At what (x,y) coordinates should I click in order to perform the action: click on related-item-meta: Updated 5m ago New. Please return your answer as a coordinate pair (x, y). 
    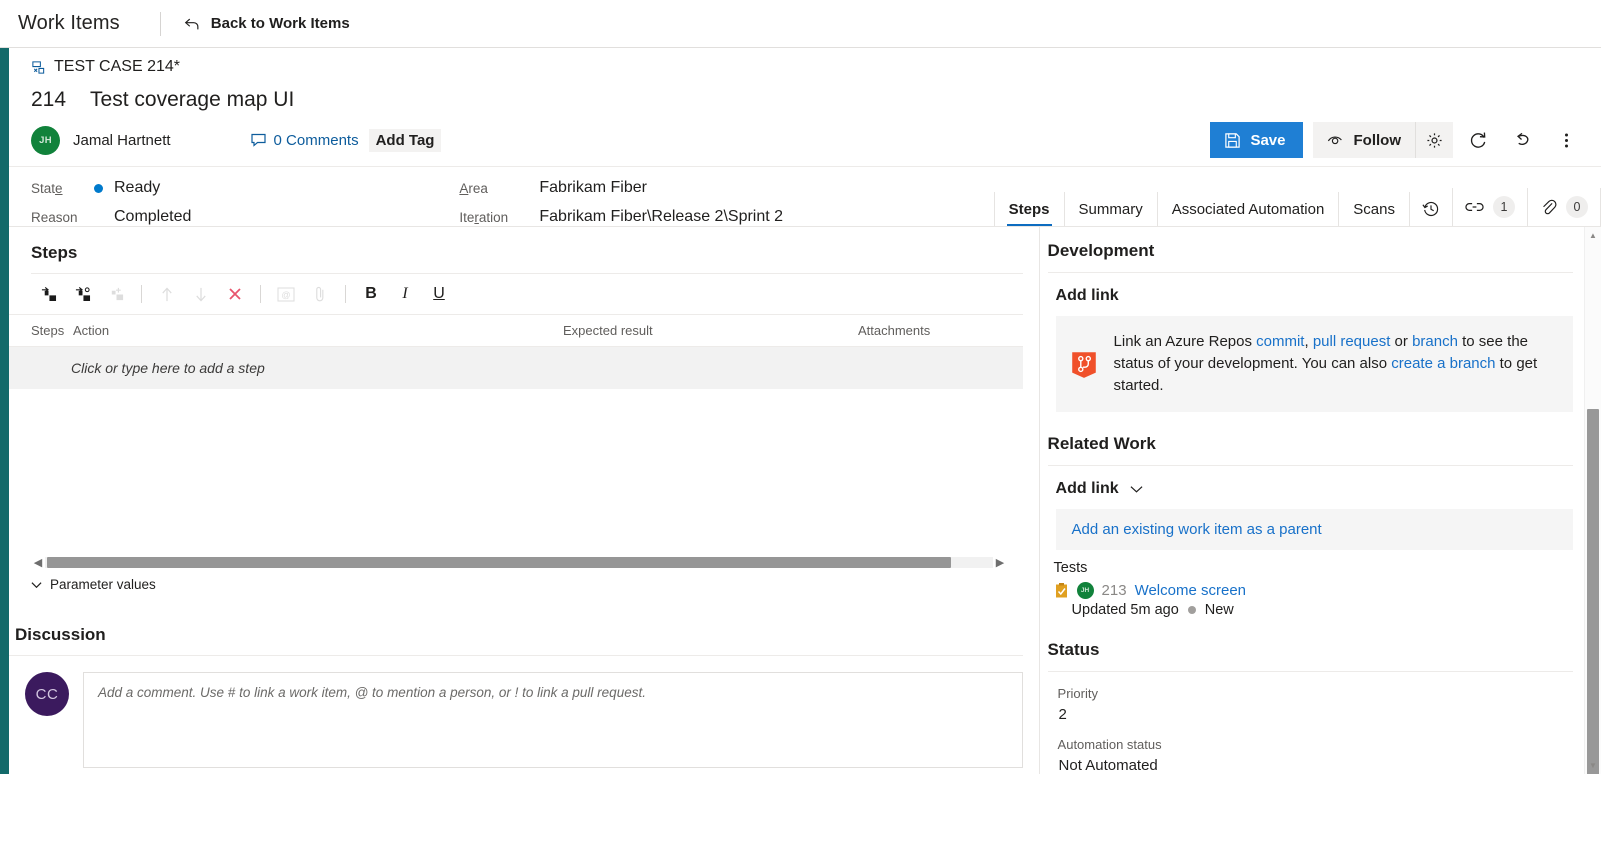
    Looking at the image, I should click on (1310, 608).